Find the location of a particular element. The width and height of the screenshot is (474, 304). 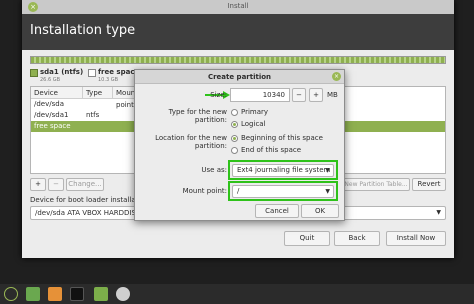

use-as-value: Ext4 journaling file system is located at coordinates (284, 170).